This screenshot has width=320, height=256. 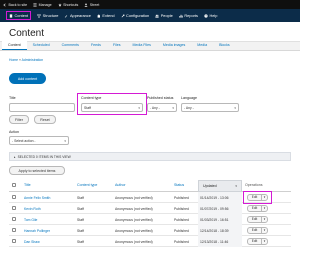 What do you see at coordinates (224, 45) in the screenshot?
I see `tab-blocks: Blocks` at bounding box center [224, 45].